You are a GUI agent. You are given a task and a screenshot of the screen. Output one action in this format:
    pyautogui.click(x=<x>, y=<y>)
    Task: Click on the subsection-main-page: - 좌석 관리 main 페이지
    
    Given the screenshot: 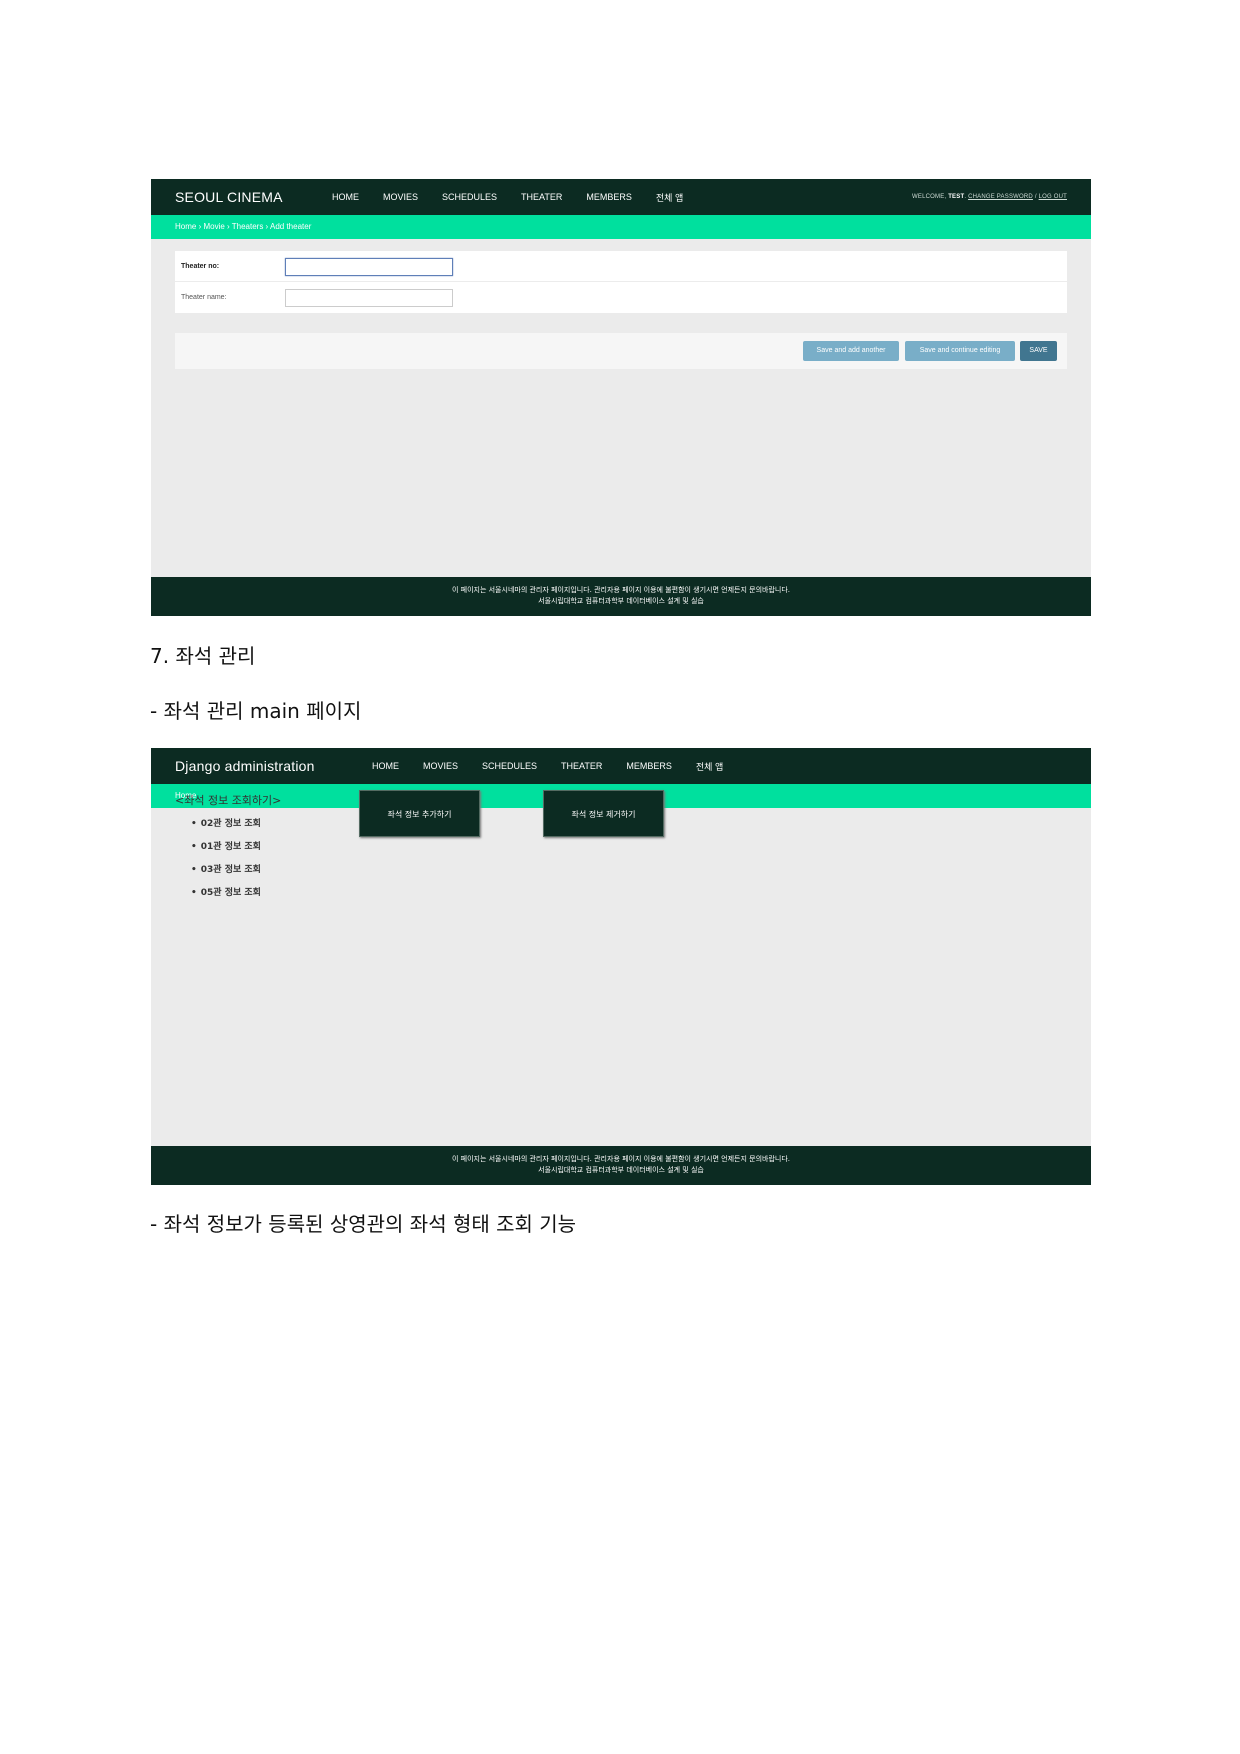 What is the action you would take?
    pyautogui.click(x=256, y=711)
    